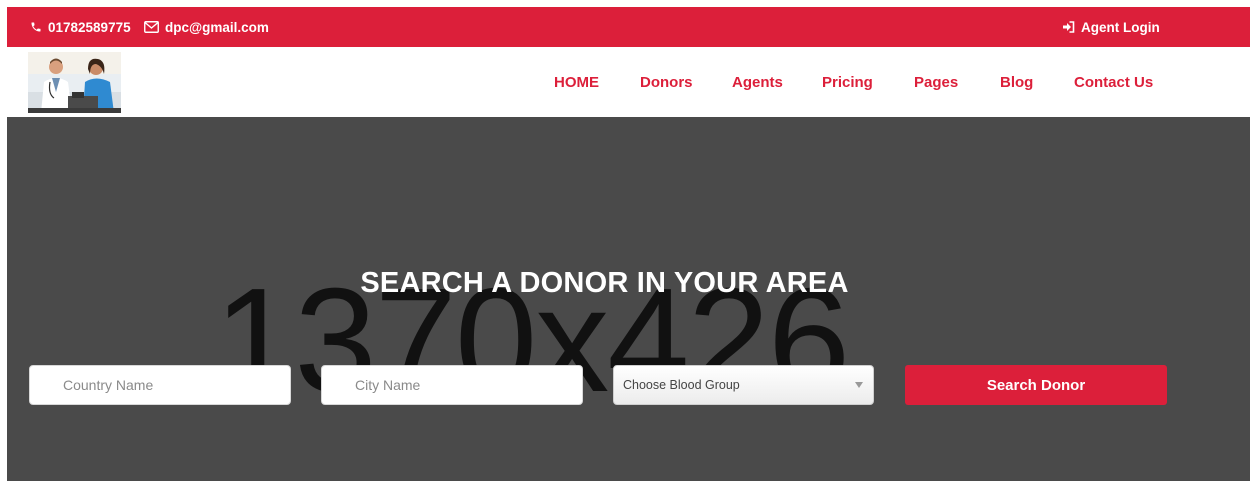 The height and width of the screenshot is (481, 1250). What do you see at coordinates (859, 385) in the screenshot?
I see `chevron-down-icon` at bounding box center [859, 385].